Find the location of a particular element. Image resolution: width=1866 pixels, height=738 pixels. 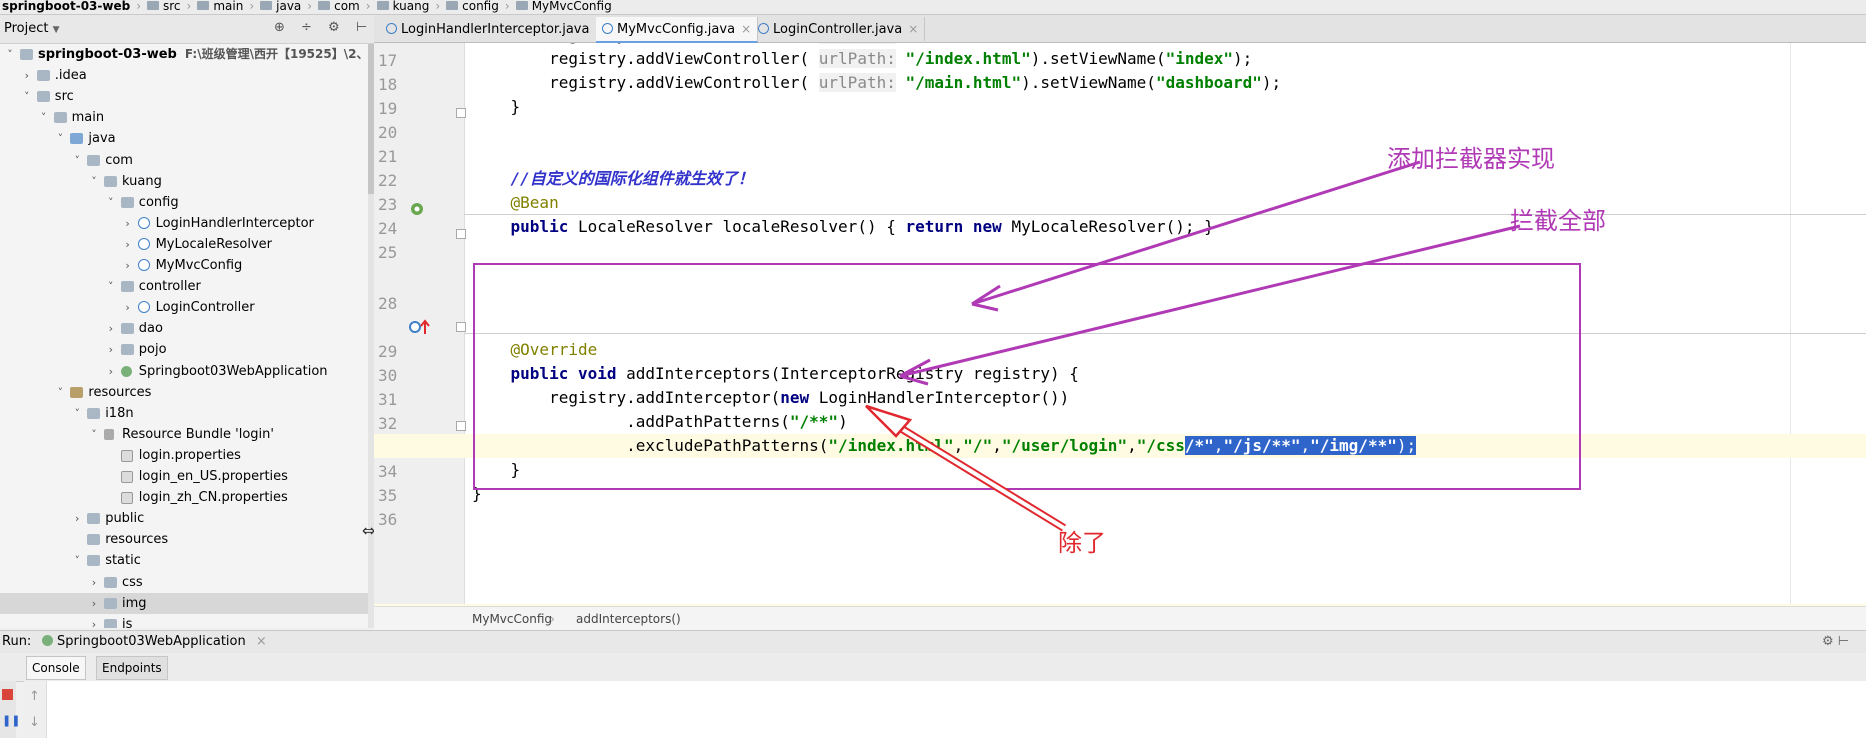

breadcrumb-method: addInterceptors() is located at coordinates (628, 619).